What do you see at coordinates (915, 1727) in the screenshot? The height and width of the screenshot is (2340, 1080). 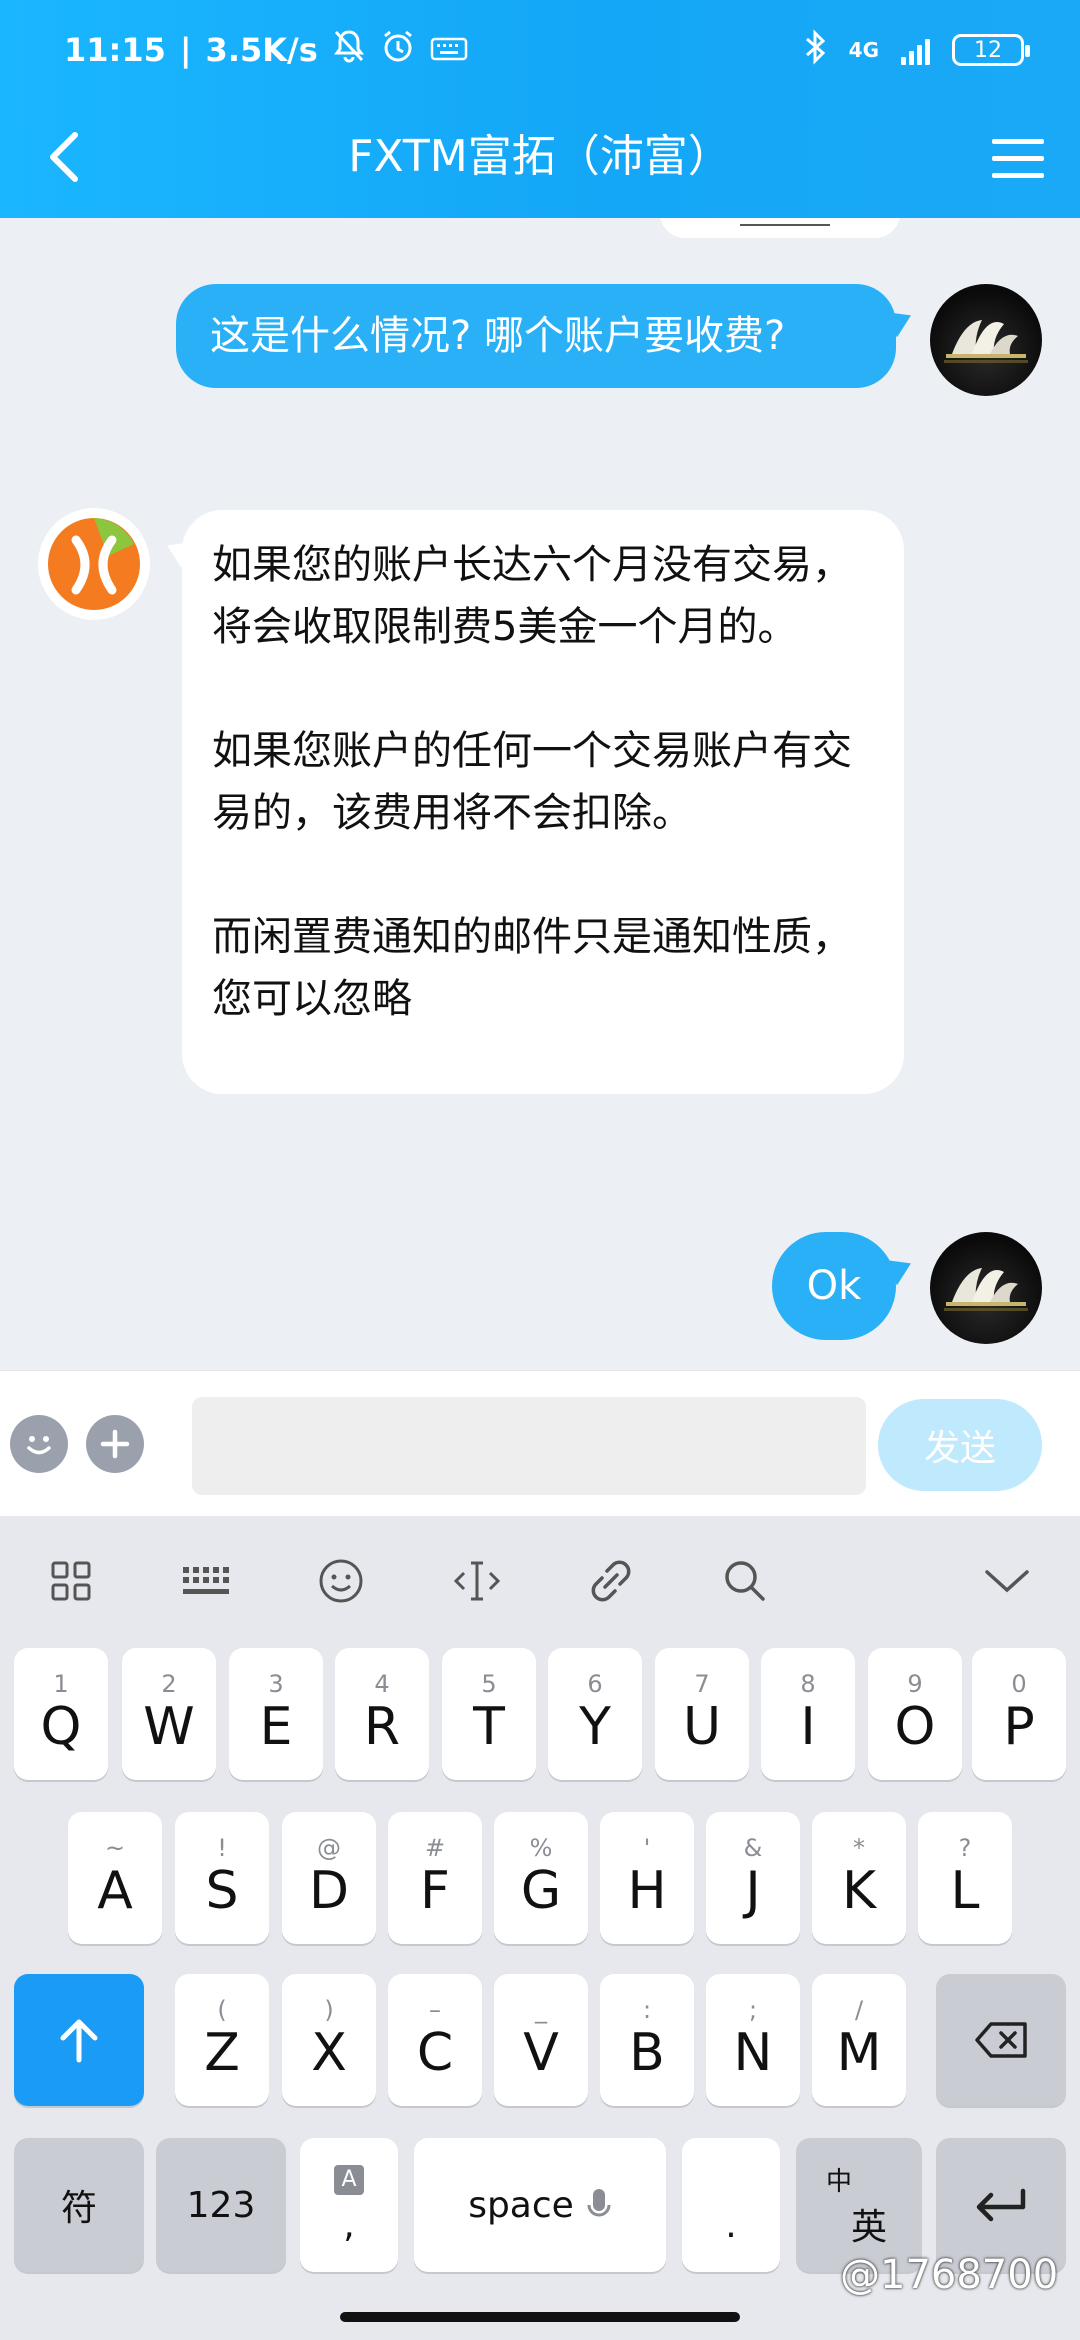 I see `key-main: O` at bounding box center [915, 1727].